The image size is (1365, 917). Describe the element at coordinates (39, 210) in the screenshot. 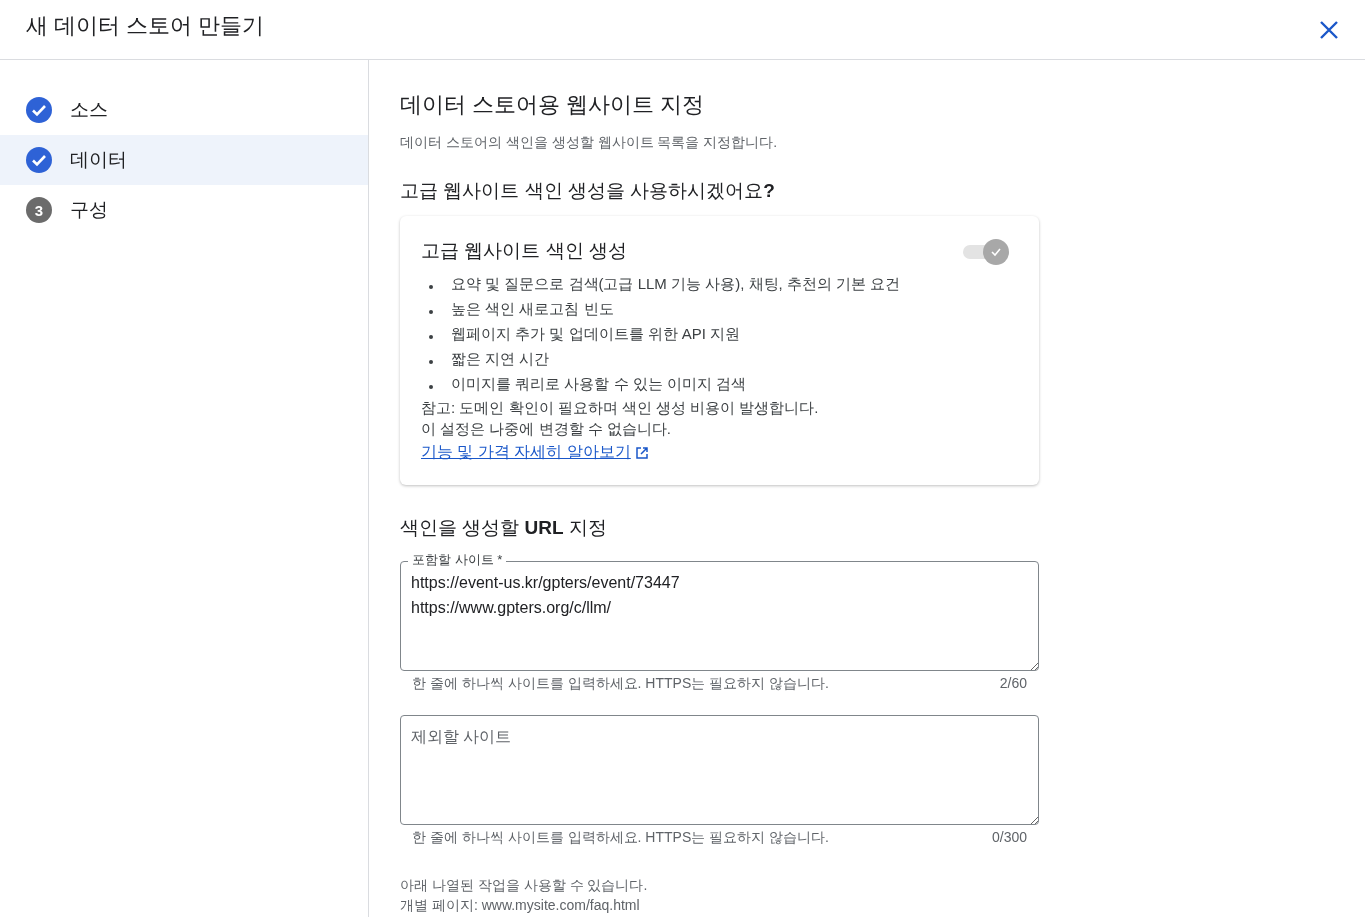

I see `step-number: 3` at that location.